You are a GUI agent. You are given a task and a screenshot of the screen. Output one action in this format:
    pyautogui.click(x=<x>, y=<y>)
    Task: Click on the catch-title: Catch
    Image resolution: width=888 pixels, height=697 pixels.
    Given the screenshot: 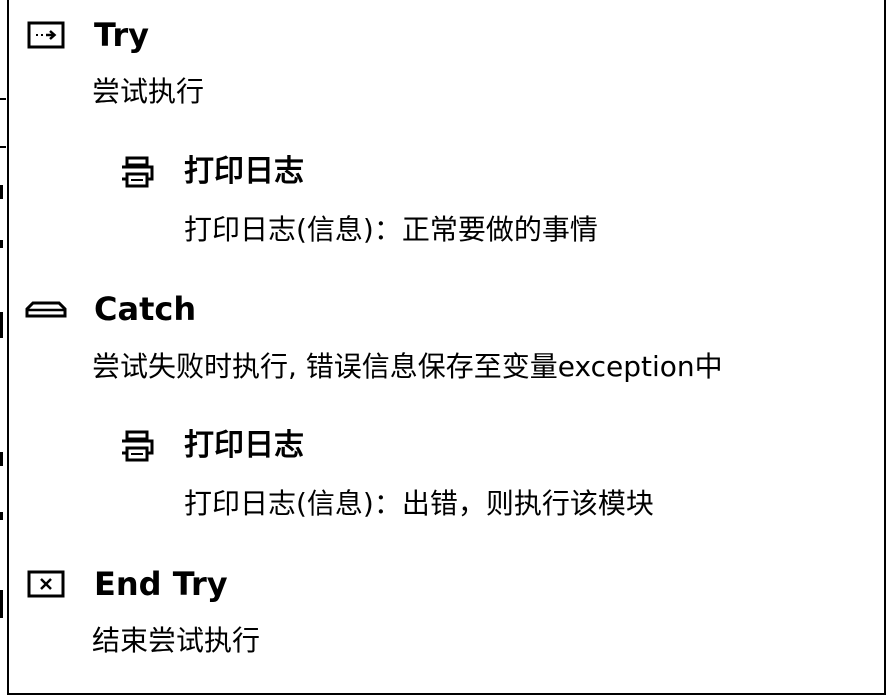 What is the action you would take?
    pyautogui.click(x=145, y=309)
    